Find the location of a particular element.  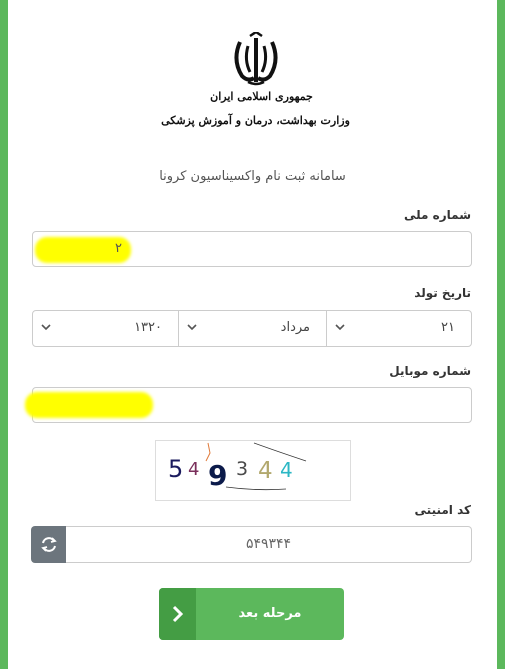

redaction-mark is located at coordinates (89, 405).